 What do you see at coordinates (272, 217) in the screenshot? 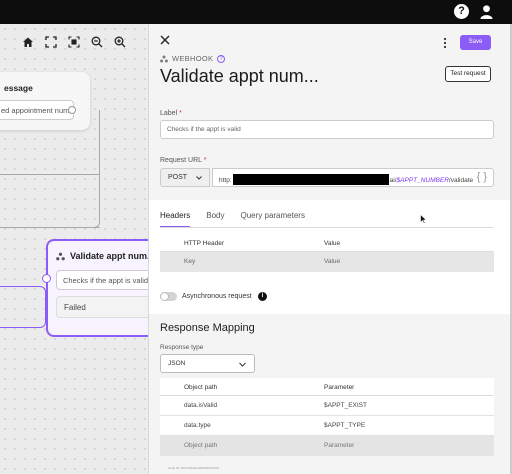
I see `tab-query-parameters: Query parameters` at bounding box center [272, 217].